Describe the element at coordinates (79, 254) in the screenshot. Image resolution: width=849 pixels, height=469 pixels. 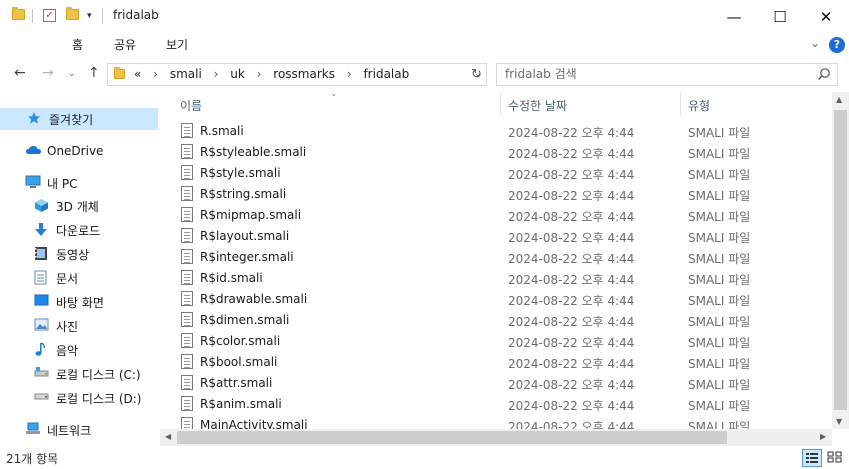
I see `sidebar-item-videos: 동영상` at that location.